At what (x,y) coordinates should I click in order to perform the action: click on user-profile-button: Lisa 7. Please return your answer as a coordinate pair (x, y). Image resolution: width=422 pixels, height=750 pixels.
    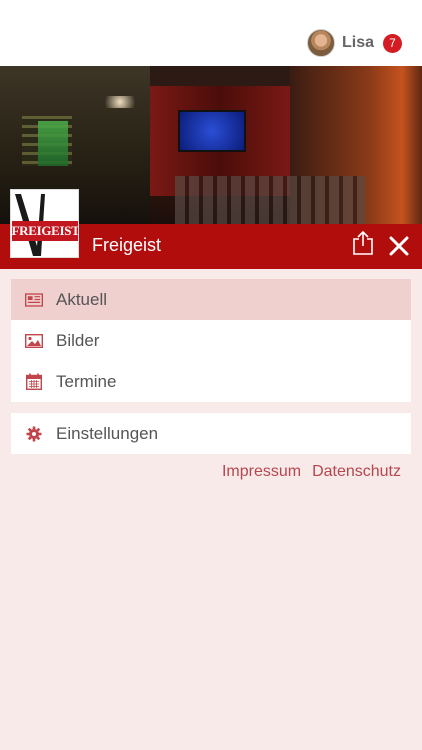
    Looking at the image, I should click on (354, 43).